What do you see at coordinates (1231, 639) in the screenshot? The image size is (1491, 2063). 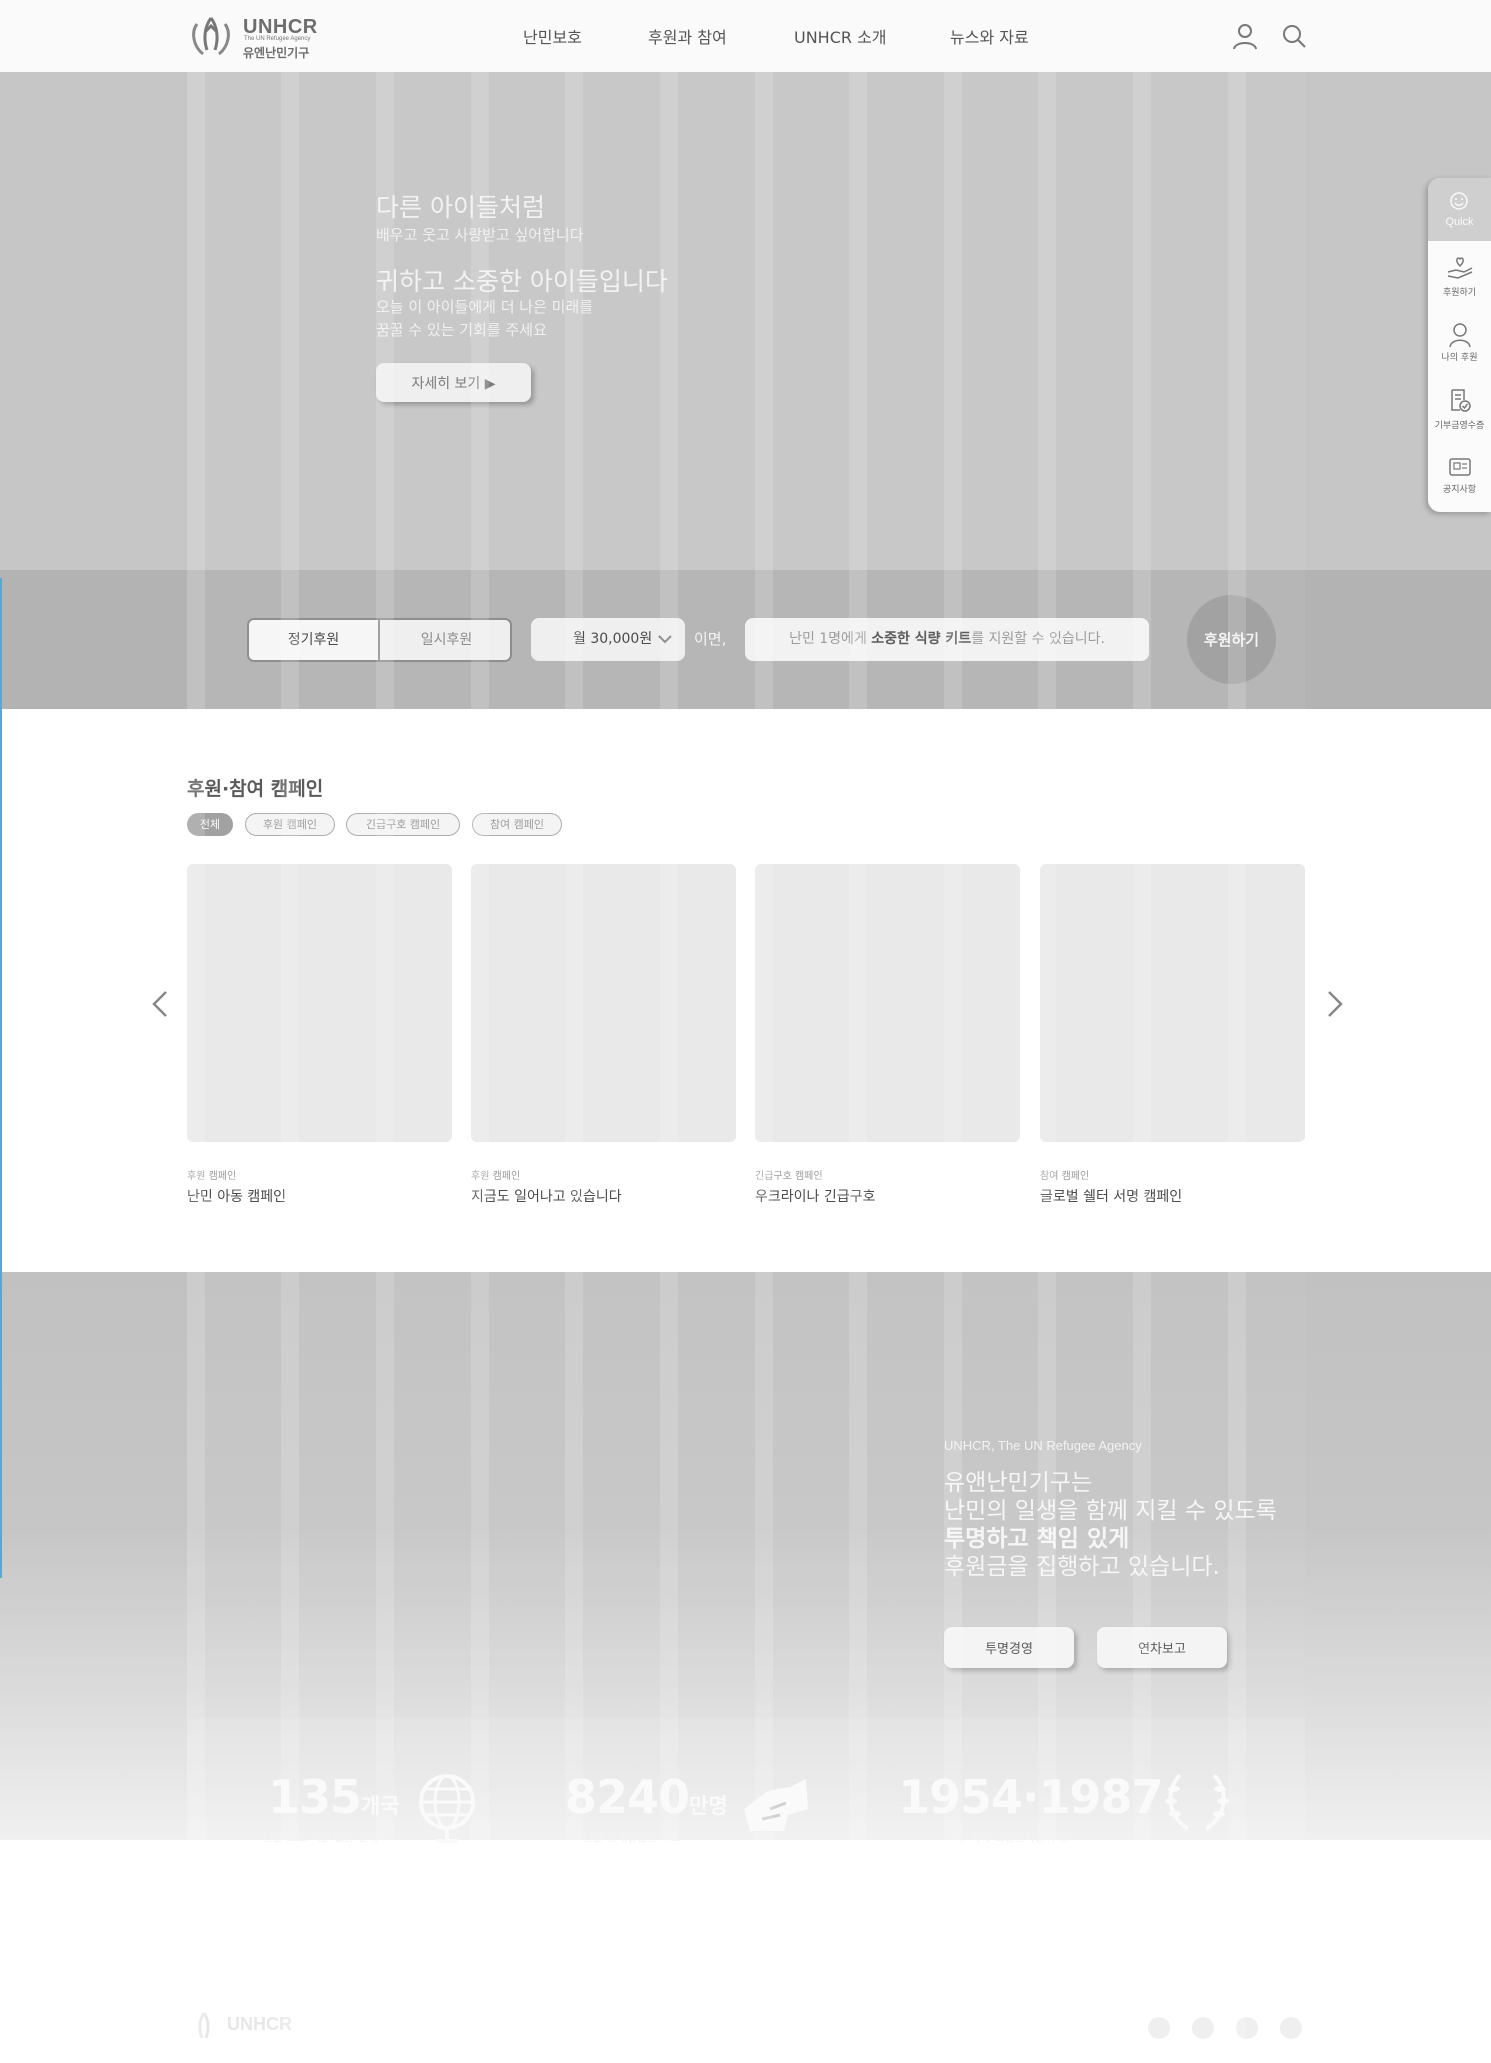 I see `donate-button: 후원하기` at bounding box center [1231, 639].